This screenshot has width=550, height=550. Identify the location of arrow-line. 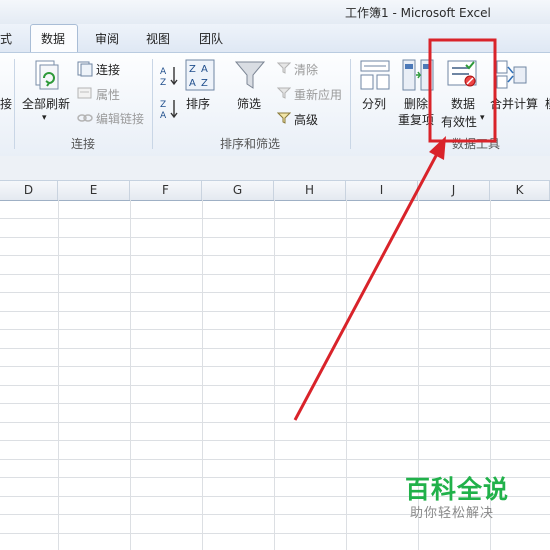
(366, 286).